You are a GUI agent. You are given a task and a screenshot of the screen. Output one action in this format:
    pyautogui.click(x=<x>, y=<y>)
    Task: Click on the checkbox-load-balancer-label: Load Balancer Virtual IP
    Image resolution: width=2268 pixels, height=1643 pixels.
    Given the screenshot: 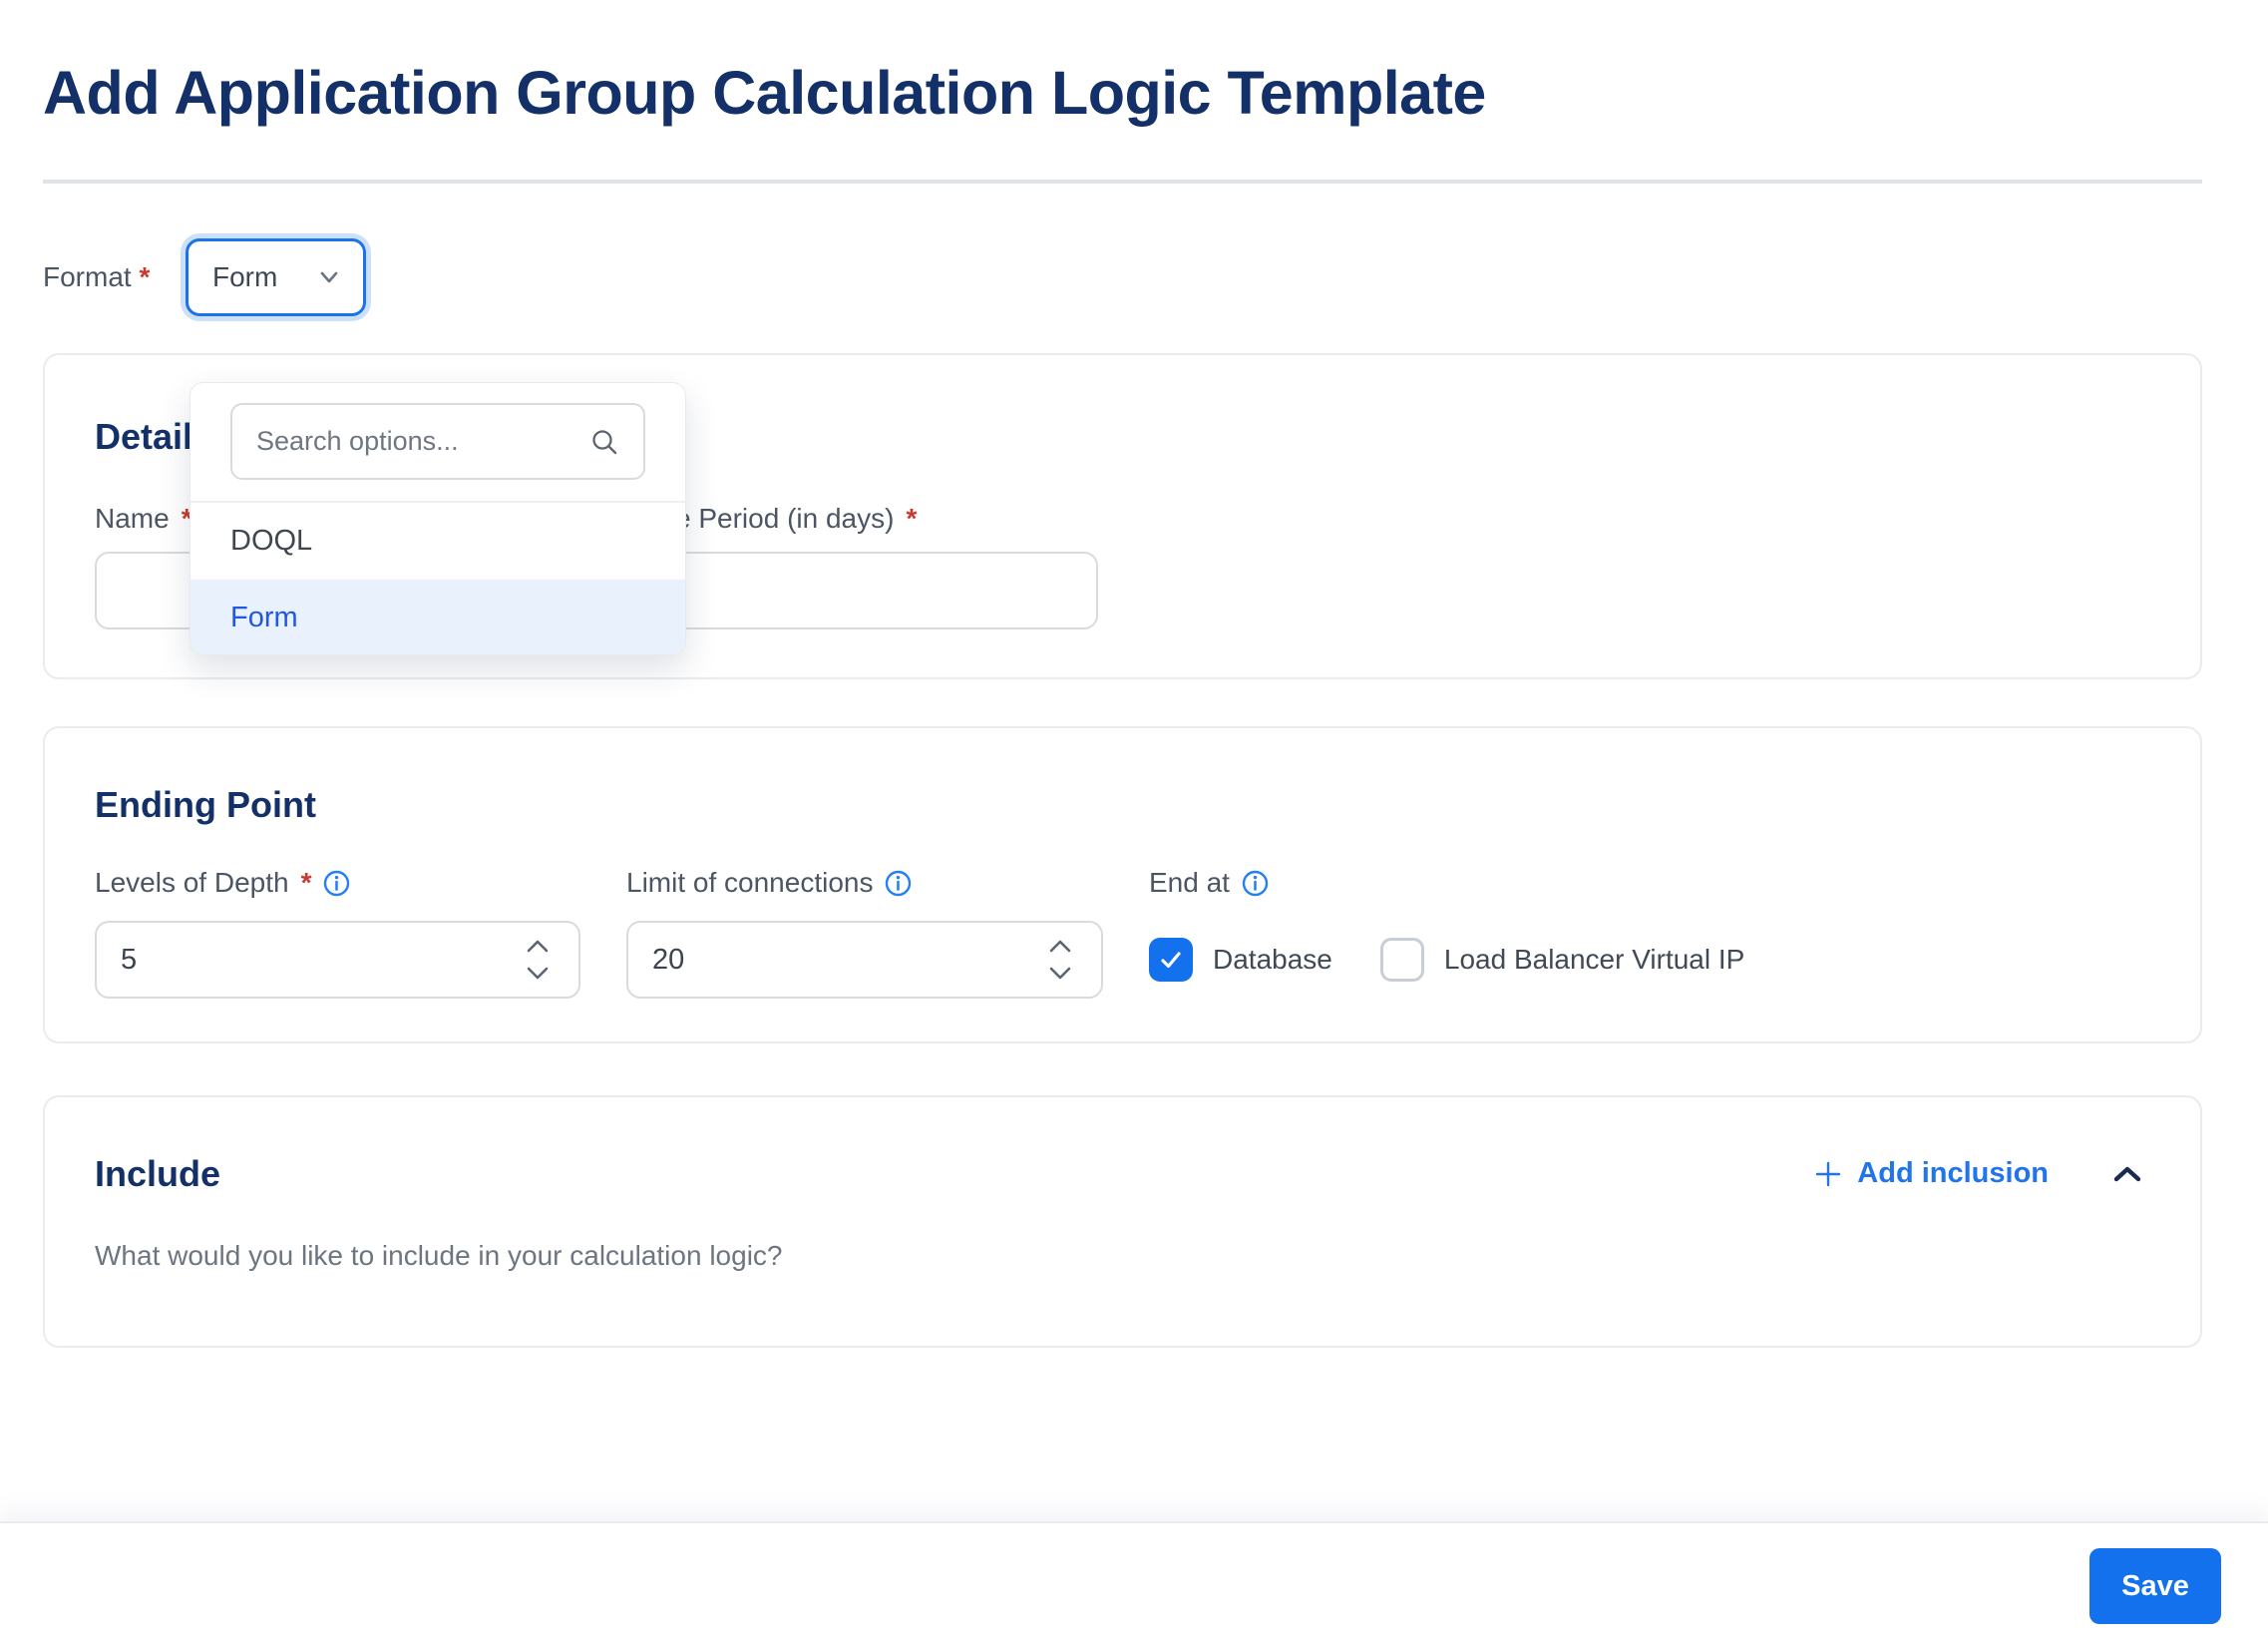 What is the action you would take?
    pyautogui.click(x=1594, y=959)
    